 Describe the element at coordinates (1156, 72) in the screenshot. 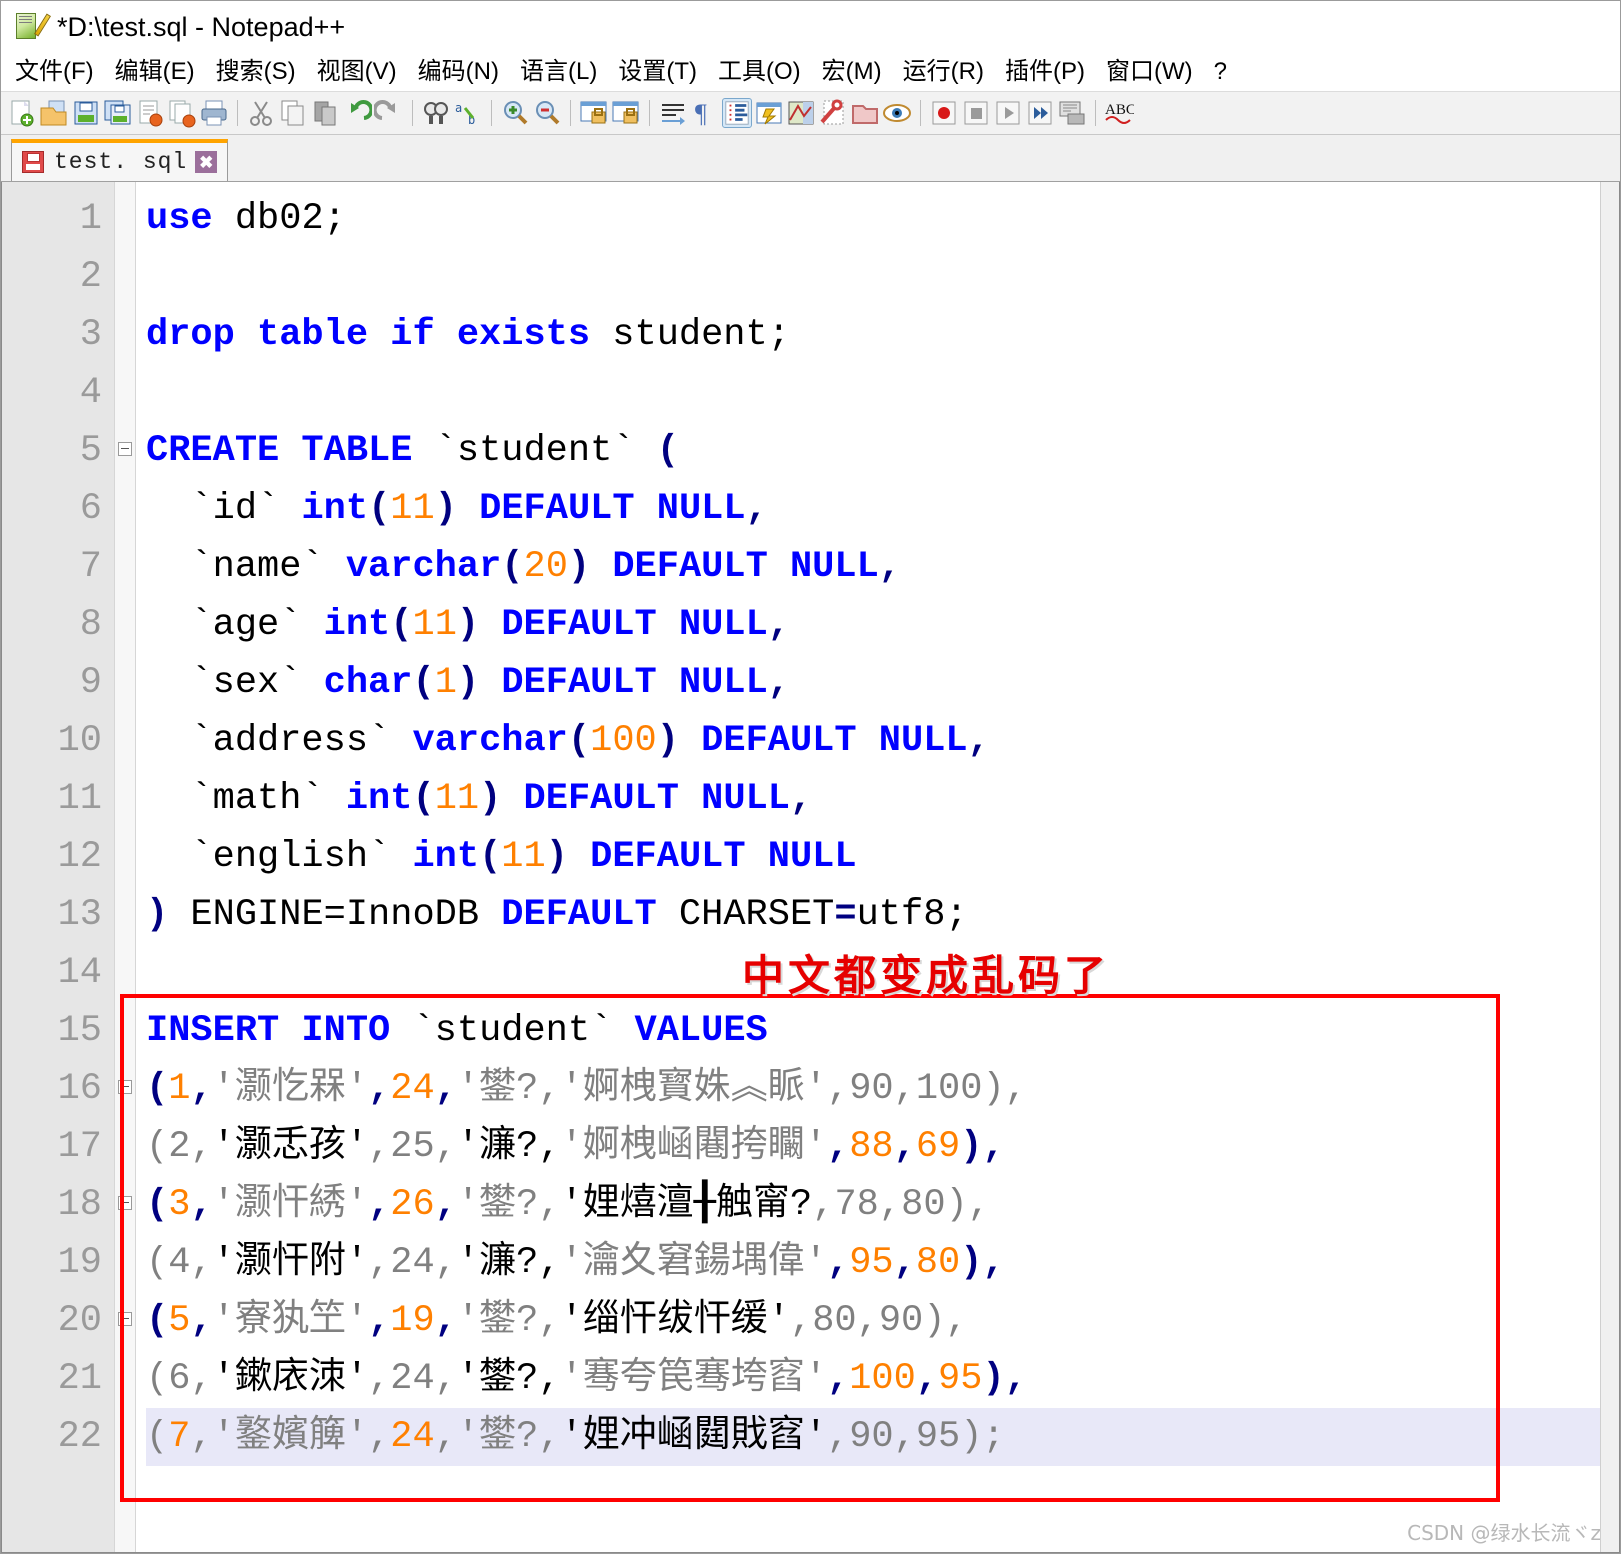

I see `menu-window: 窗口(W)` at that location.